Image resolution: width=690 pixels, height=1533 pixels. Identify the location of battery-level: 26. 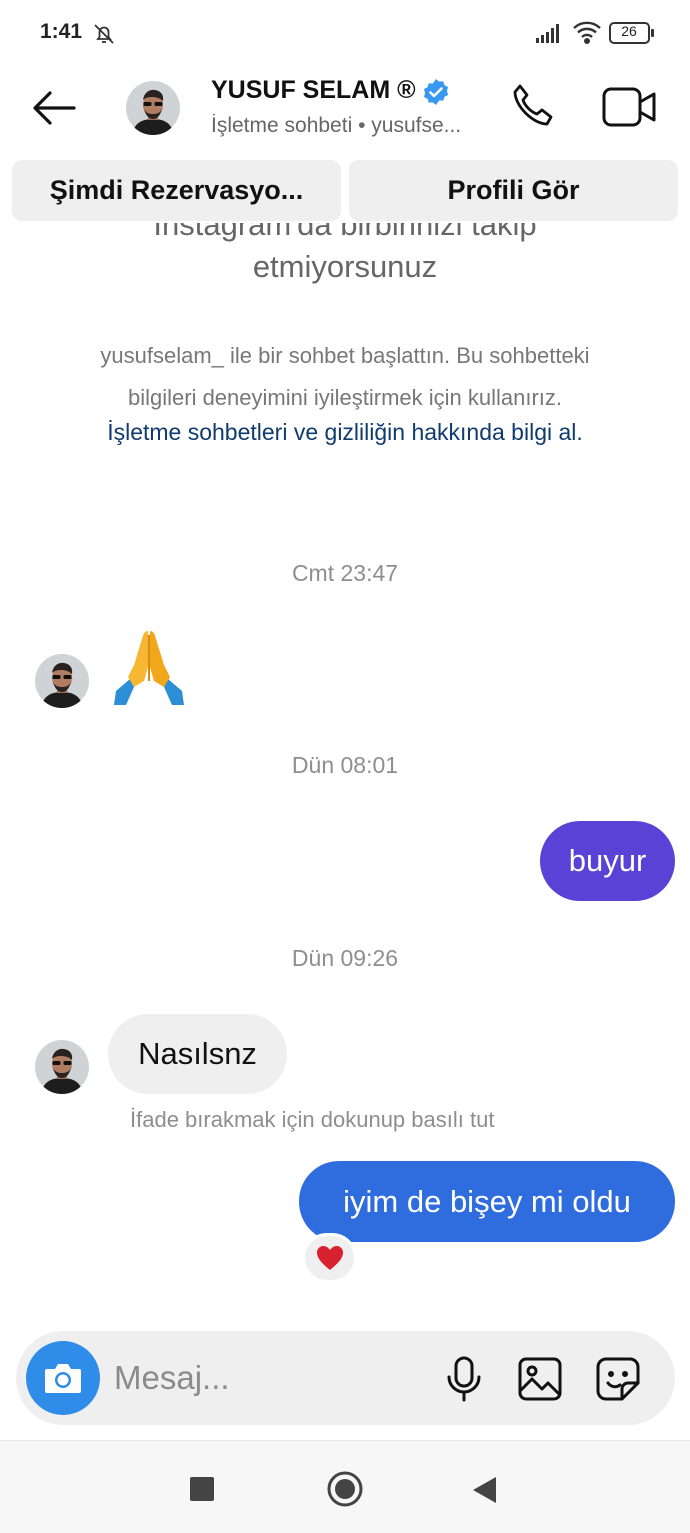
(629, 31).